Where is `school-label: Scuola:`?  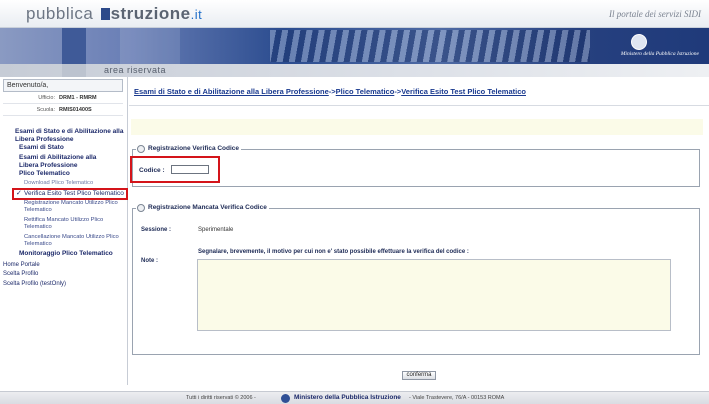 school-label: Scuola: is located at coordinates (45, 110).